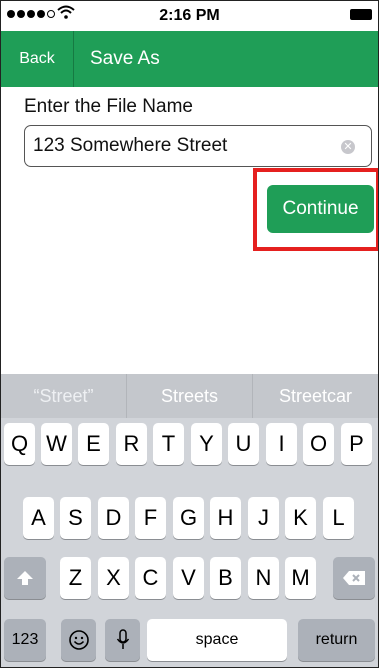 This screenshot has width=379, height=668. I want to click on key: K, so click(300, 518).